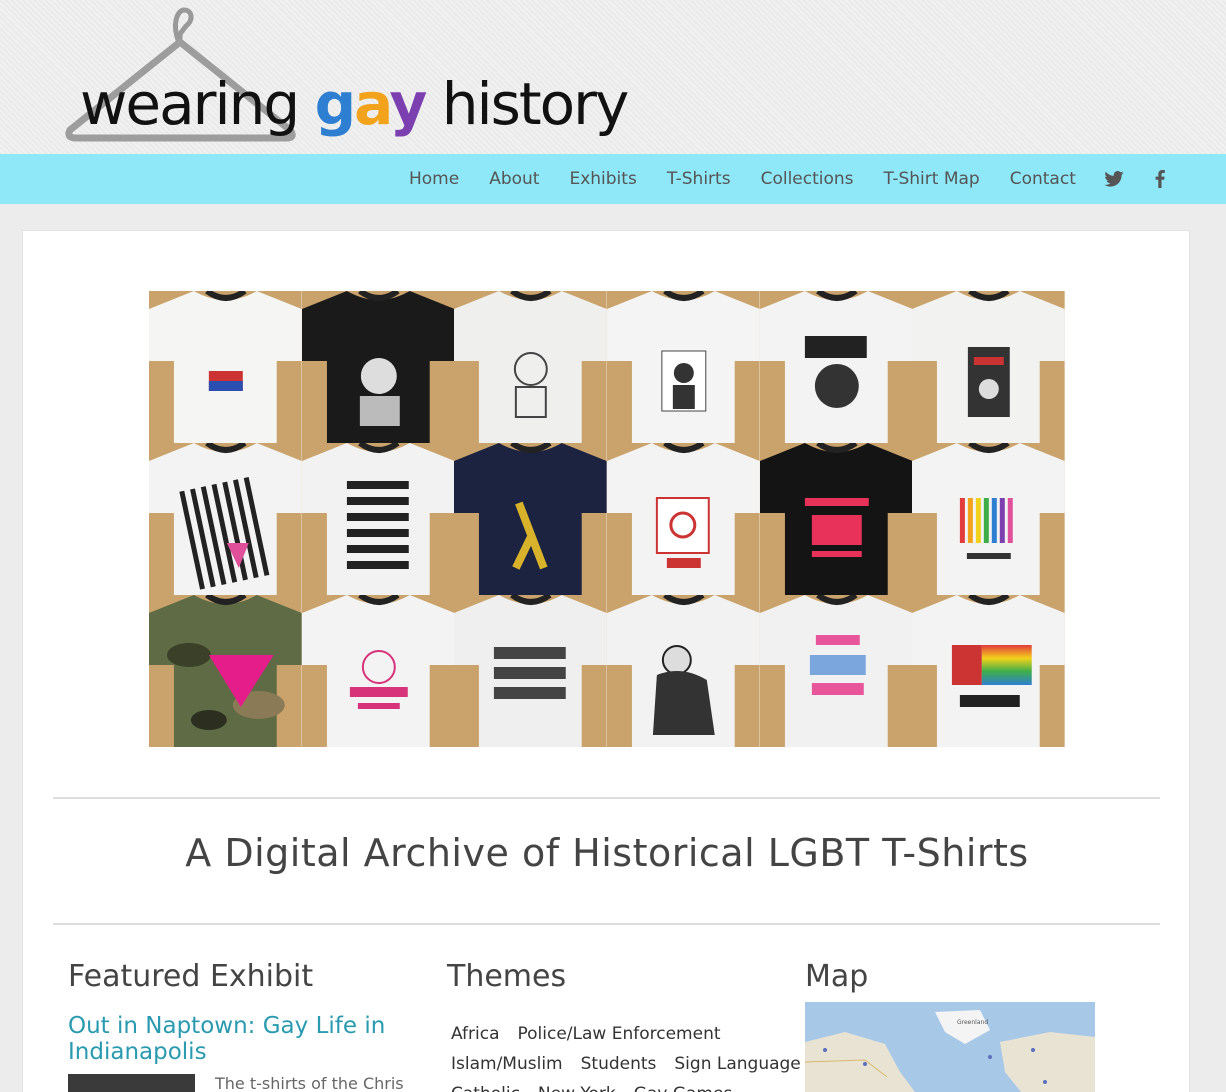 This screenshot has height=1092, width=1226. What do you see at coordinates (699, 179) in the screenshot?
I see `nav-t-shirts: T-Shirts` at bounding box center [699, 179].